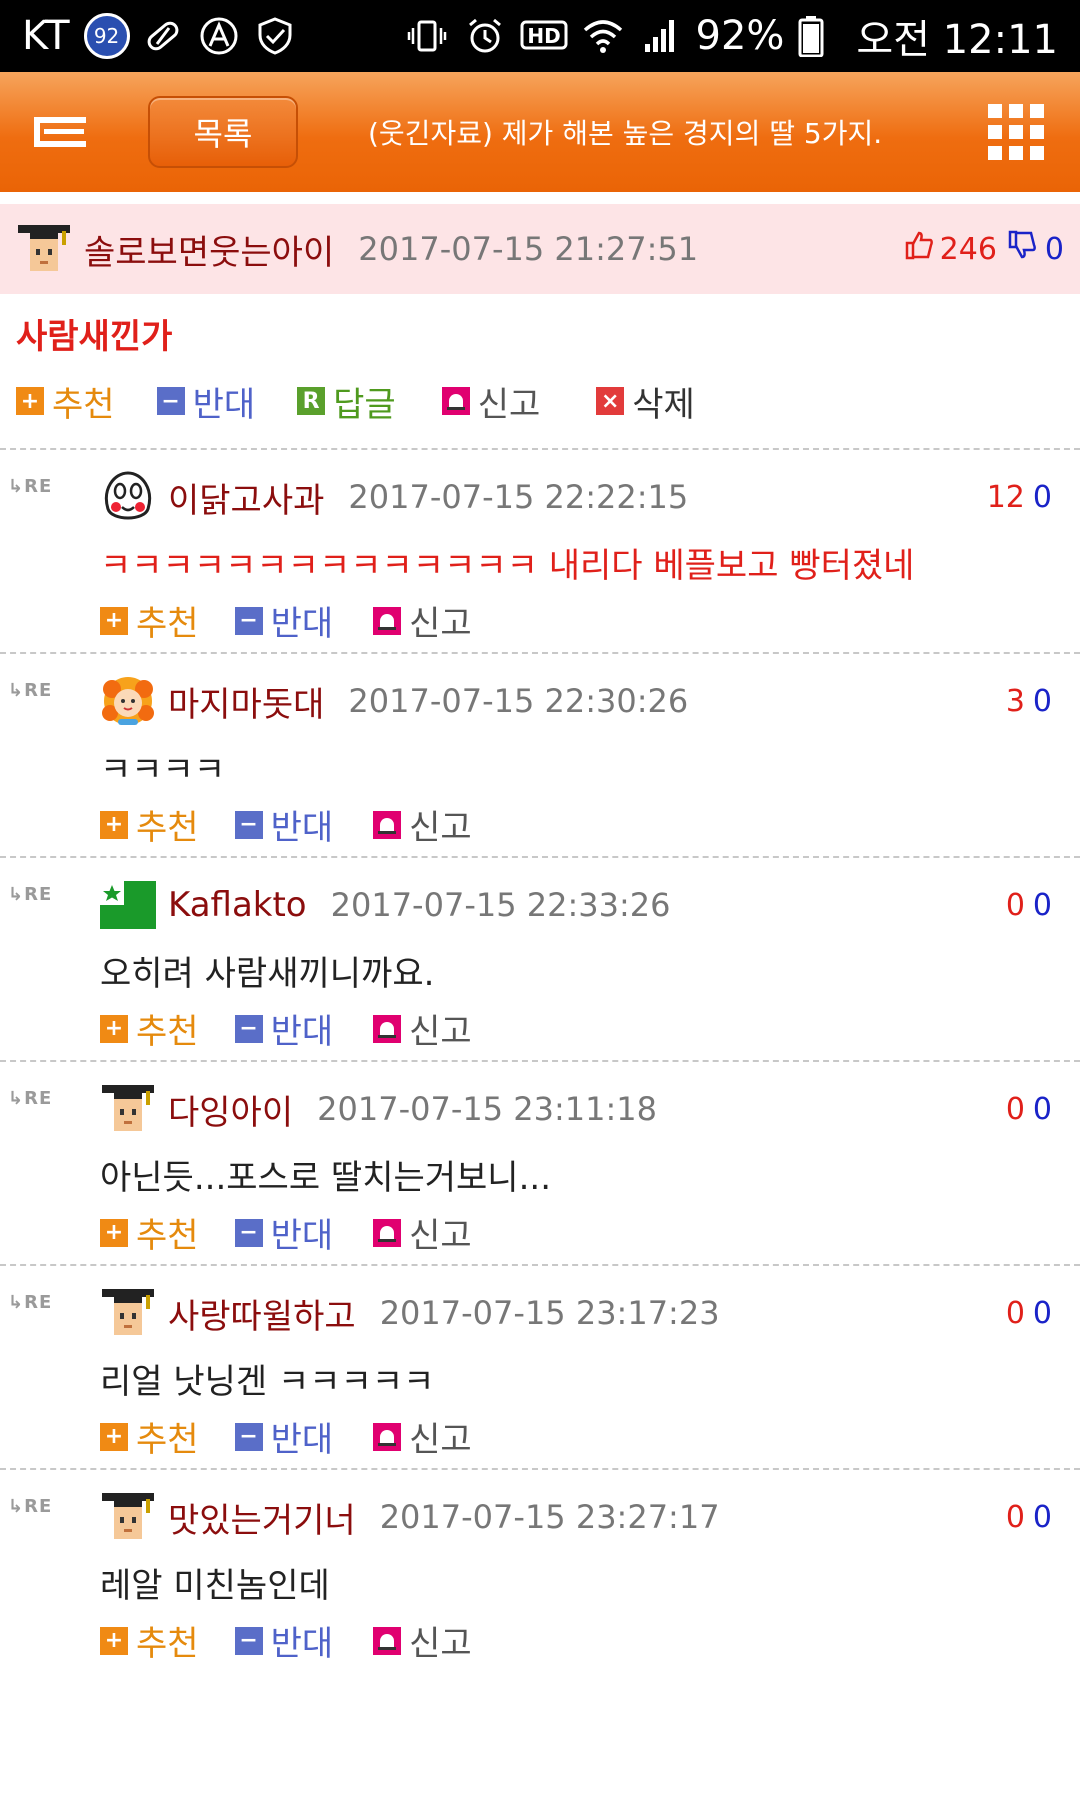 Image resolution: width=1080 pixels, height=1794 pixels. I want to click on comment-upvote-count: 3, so click(1015, 701).